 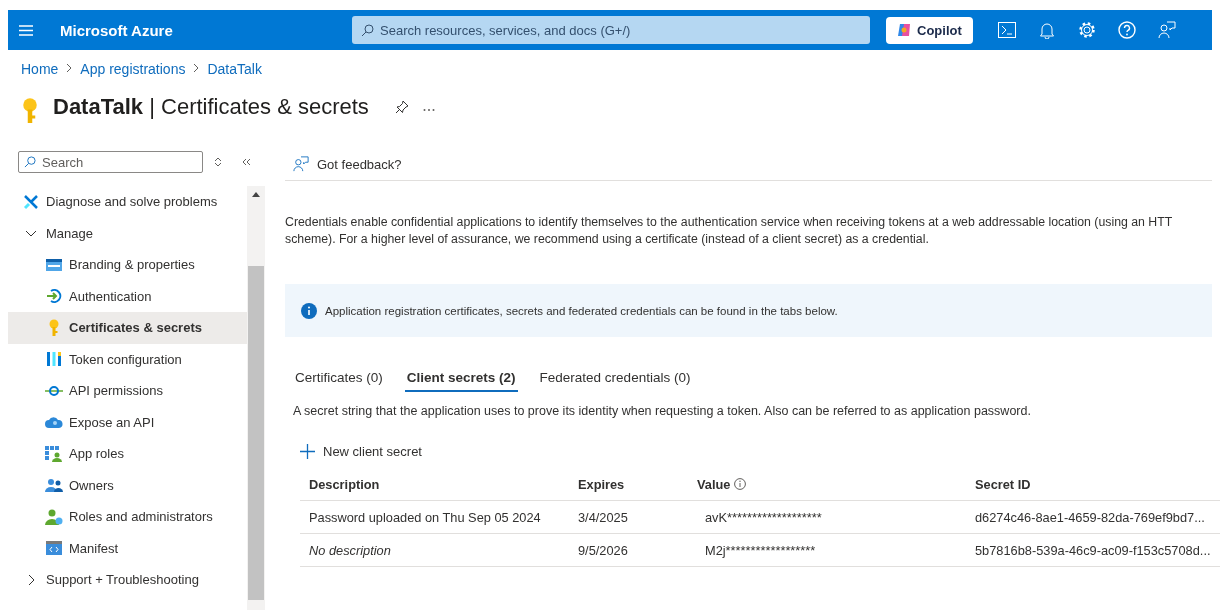 What do you see at coordinates (54, 390) in the screenshot?
I see `plug-icon` at bounding box center [54, 390].